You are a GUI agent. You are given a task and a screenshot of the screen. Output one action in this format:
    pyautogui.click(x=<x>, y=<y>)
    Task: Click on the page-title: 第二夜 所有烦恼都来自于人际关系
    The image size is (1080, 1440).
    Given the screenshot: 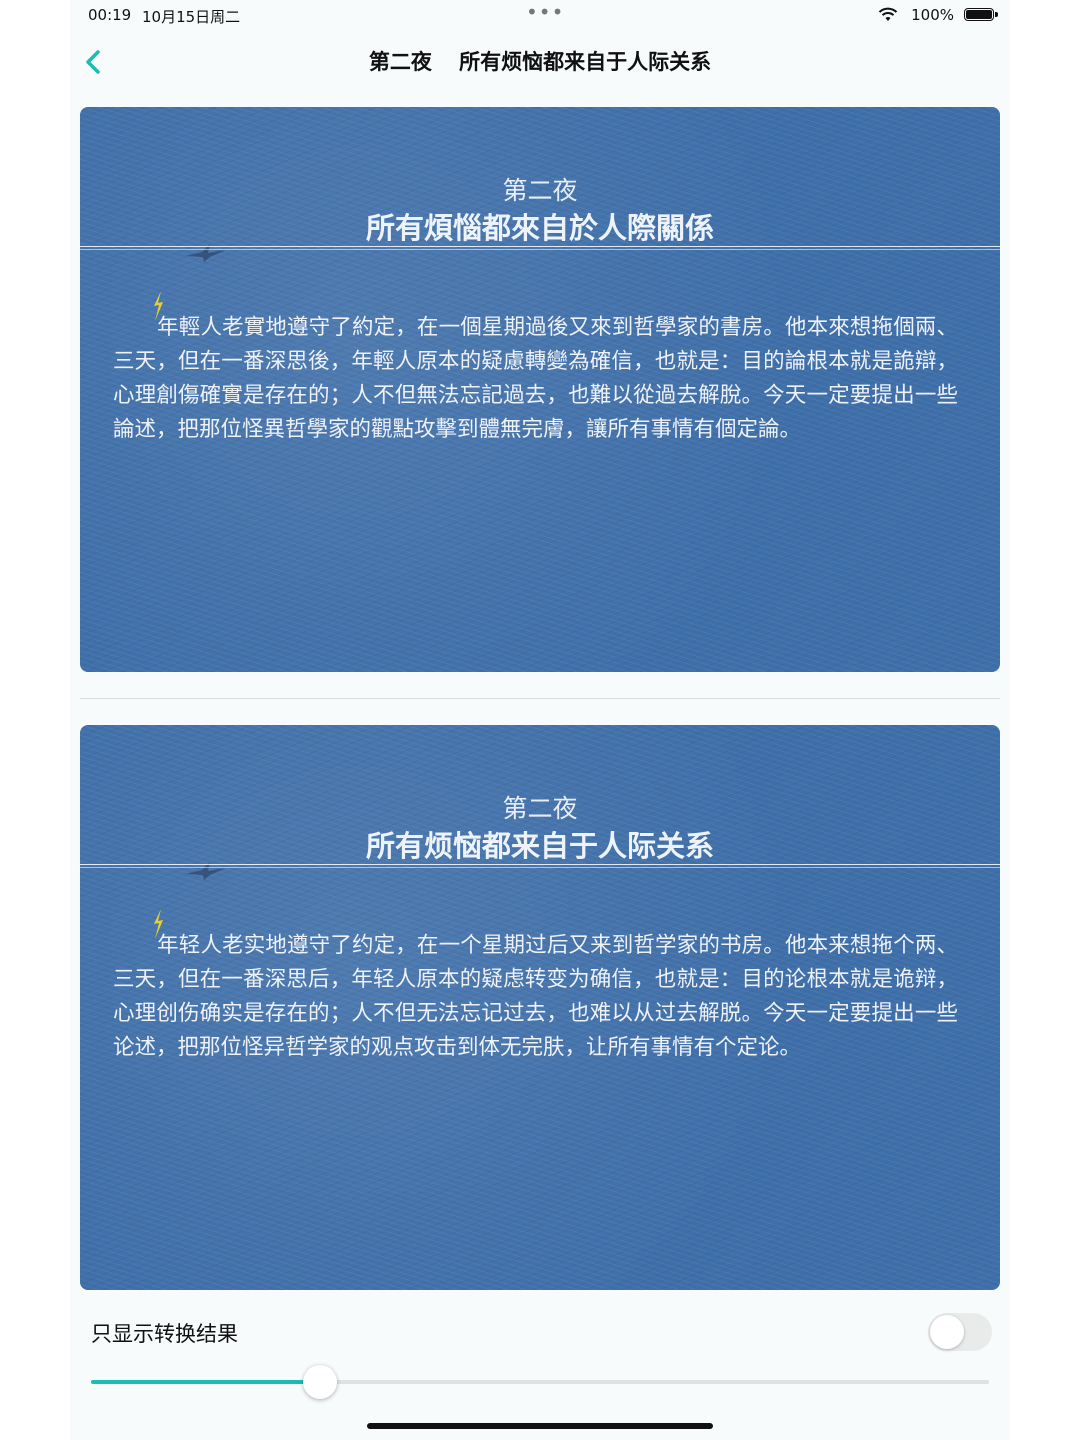 What is the action you would take?
    pyautogui.click(x=540, y=61)
    